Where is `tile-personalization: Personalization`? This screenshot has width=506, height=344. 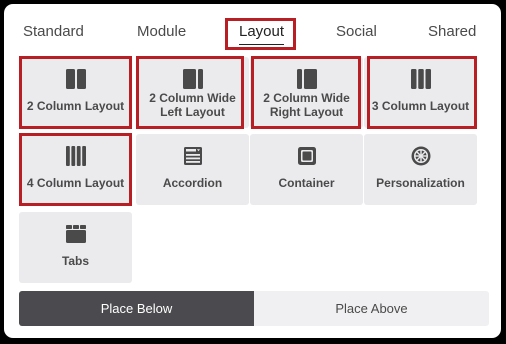 tile-personalization: Personalization is located at coordinates (420, 169).